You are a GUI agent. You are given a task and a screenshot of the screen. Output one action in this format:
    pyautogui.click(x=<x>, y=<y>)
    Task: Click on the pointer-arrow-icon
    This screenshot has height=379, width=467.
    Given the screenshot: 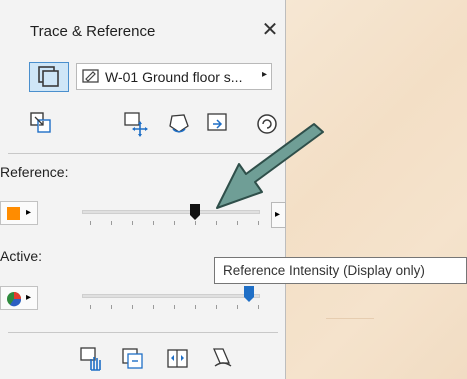 What is the action you would take?
    pyautogui.click(x=270, y=166)
    